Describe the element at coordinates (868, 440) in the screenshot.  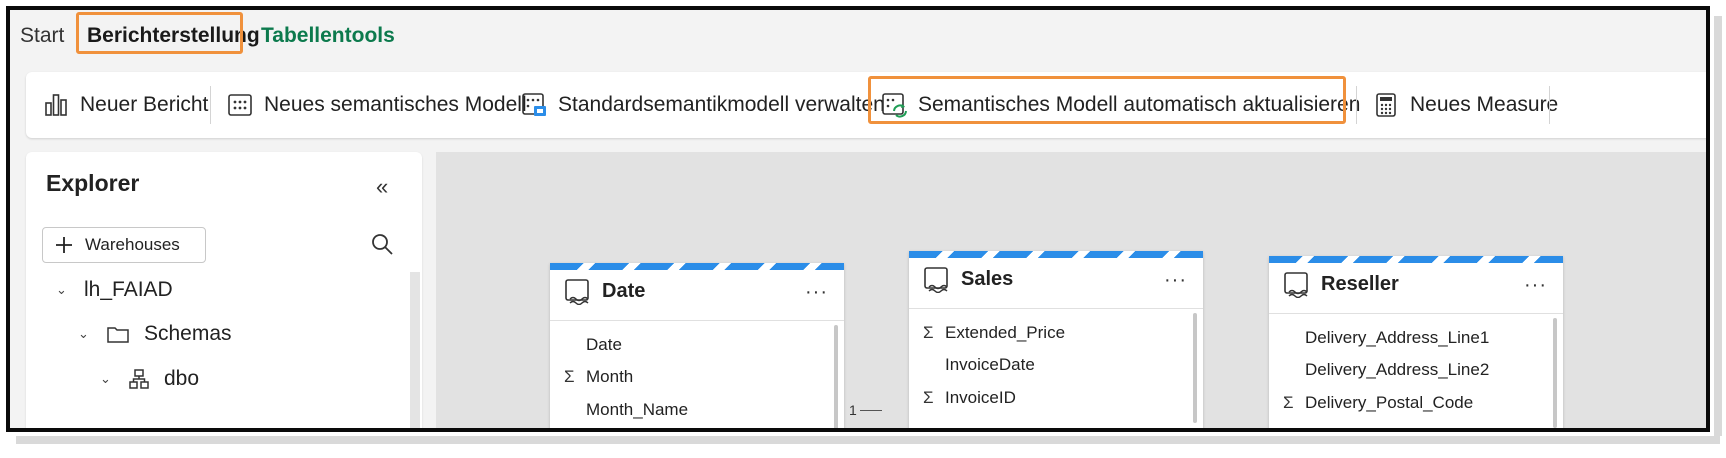
I see `frame-shadow-bottom` at that location.